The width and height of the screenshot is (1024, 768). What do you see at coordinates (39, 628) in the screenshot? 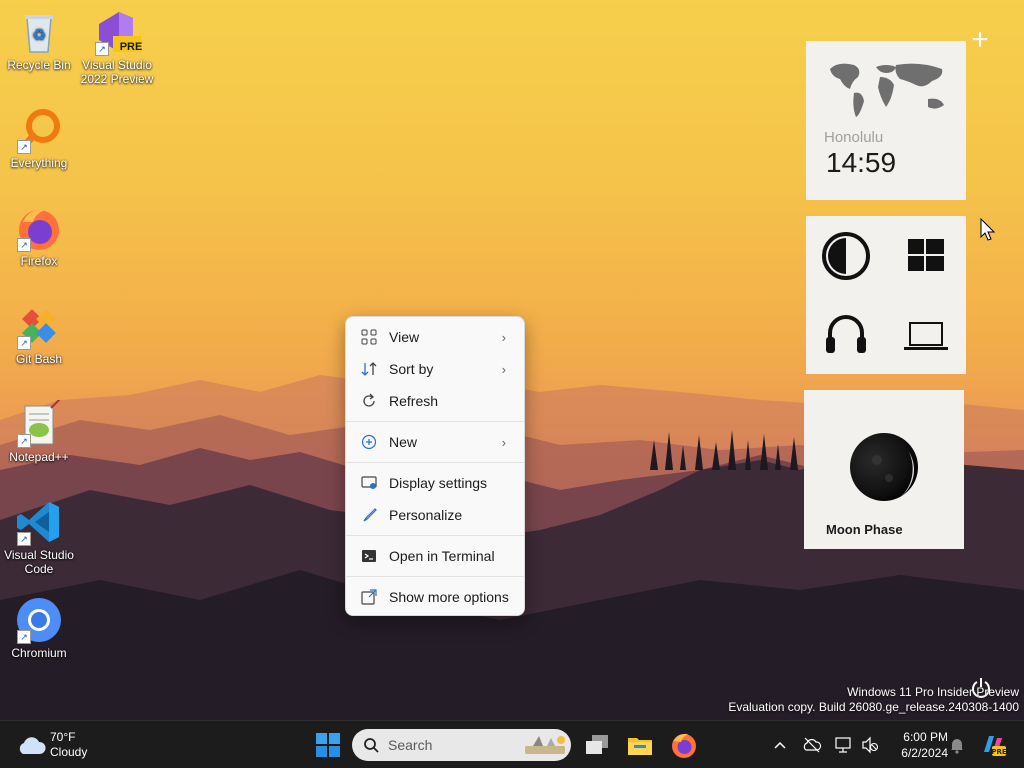
I see `desktop-icon-chromium: ↗ Chromium` at bounding box center [39, 628].